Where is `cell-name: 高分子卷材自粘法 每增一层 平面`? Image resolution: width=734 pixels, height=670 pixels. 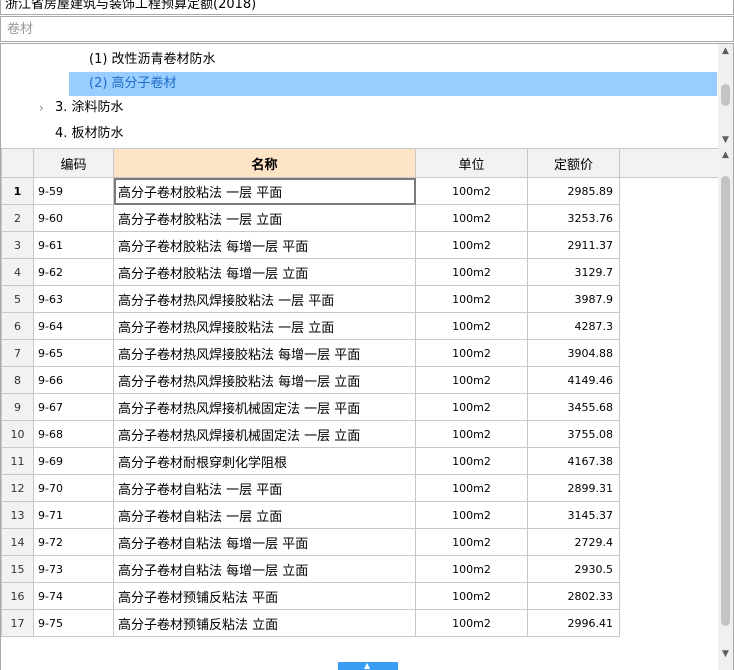
cell-name: 高分子卷材自粘法 每增一层 平面 is located at coordinates (264, 542).